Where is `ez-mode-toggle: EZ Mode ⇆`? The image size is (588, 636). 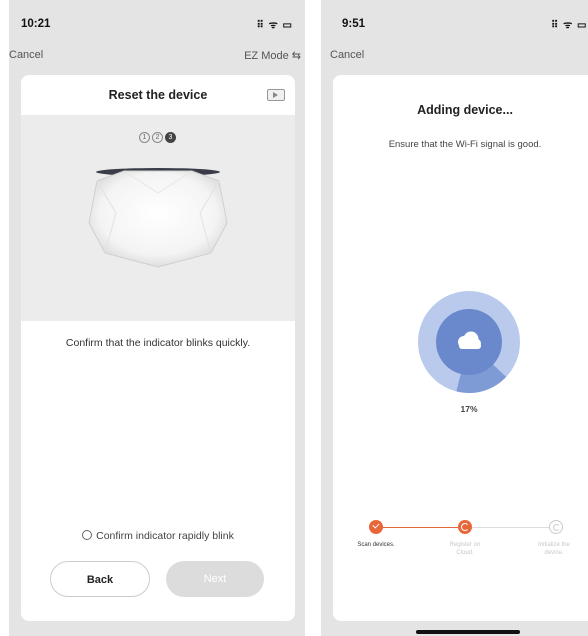
ez-mode-toggle: EZ Mode ⇆ is located at coordinates (272, 55).